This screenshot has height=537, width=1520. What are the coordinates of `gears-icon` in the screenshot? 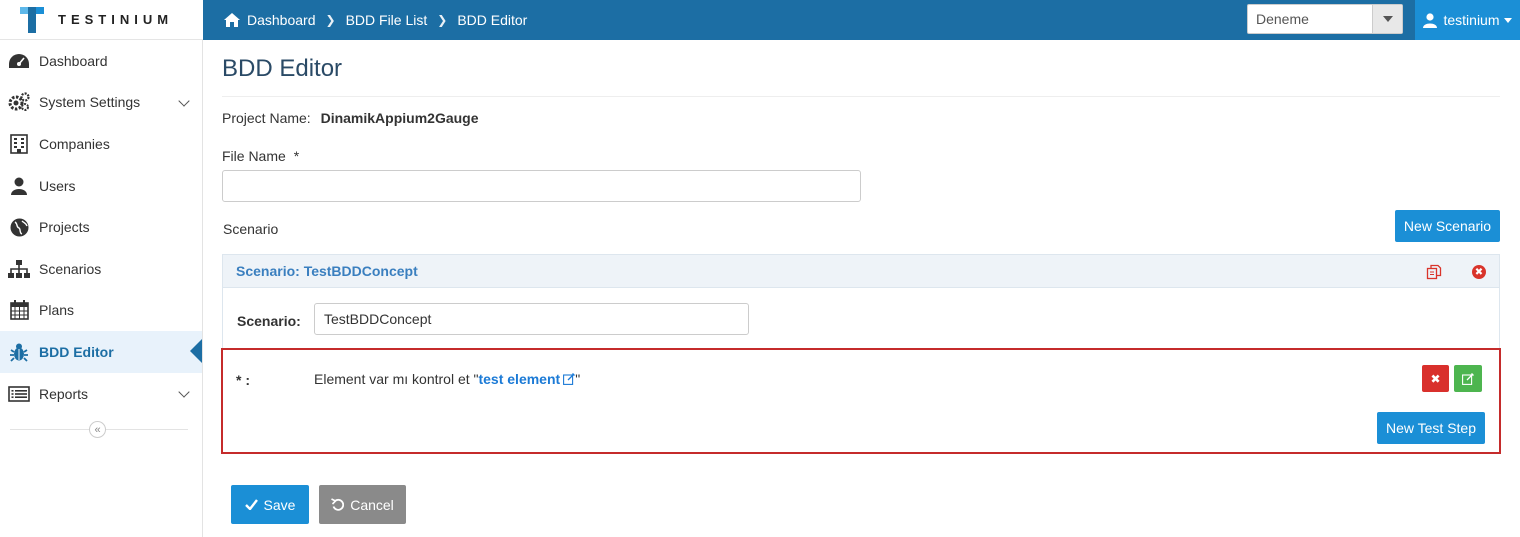 It's located at (19, 102).